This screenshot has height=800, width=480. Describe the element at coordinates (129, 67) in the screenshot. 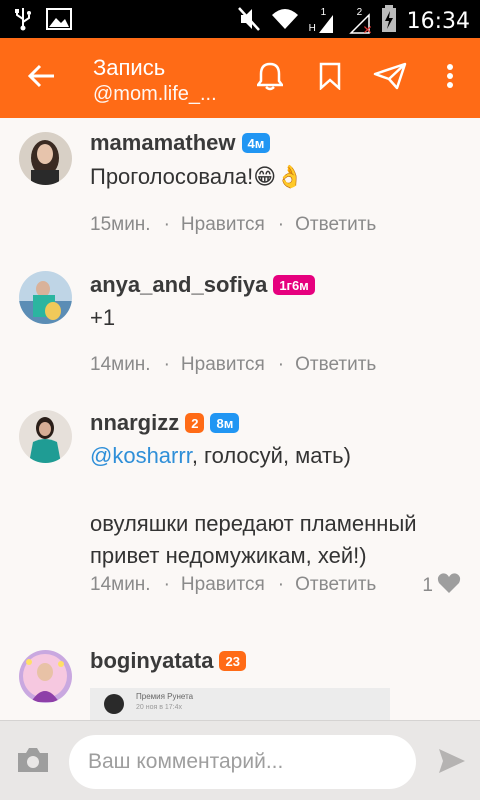

I see `page-title: Запись` at that location.